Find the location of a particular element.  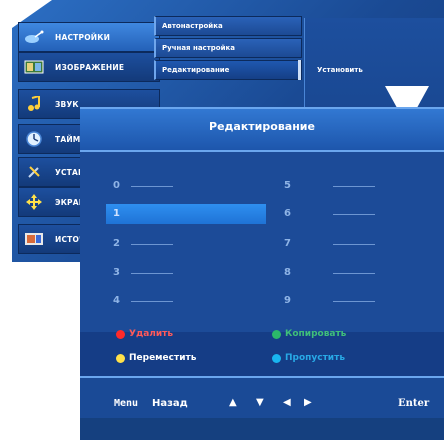

channel-number: 7 is located at coordinates (287, 243).